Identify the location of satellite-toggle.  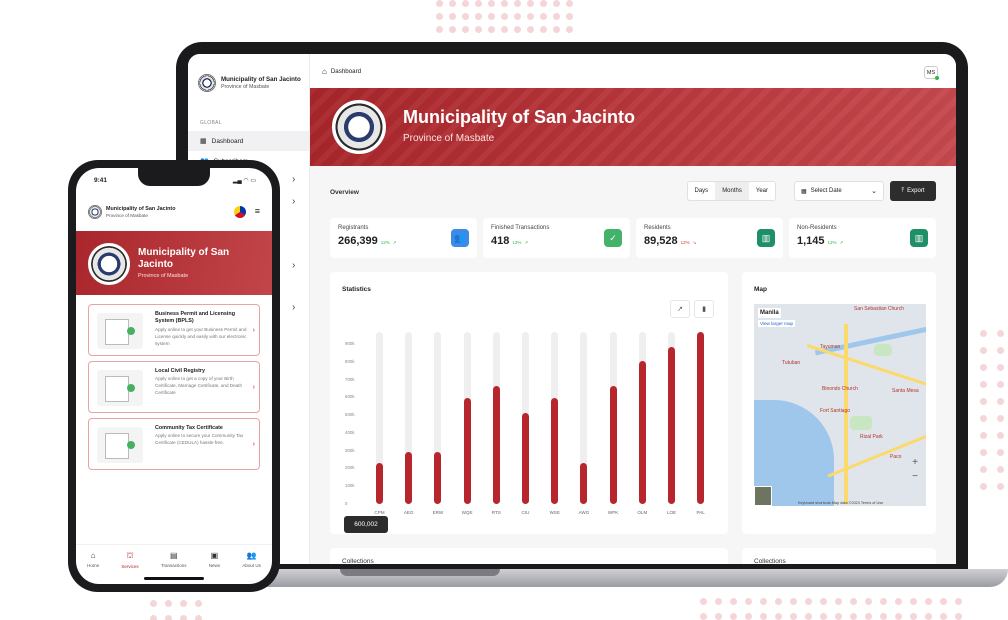
(763, 496).